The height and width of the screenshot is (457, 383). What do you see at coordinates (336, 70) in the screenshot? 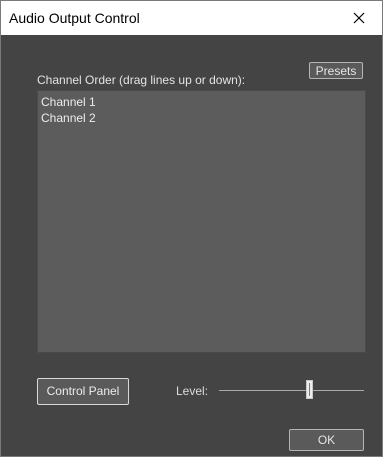
I see `presets-button: Presets` at bounding box center [336, 70].